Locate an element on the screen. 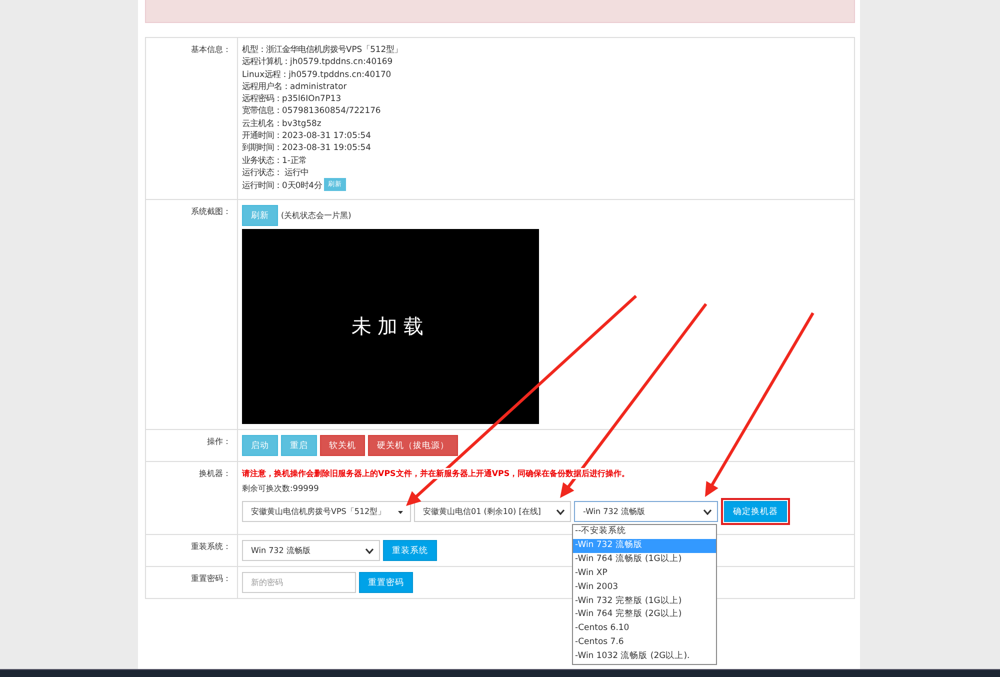 The image size is (1000, 677). screenshot-screen: 未加载 is located at coordinates (390, 326).